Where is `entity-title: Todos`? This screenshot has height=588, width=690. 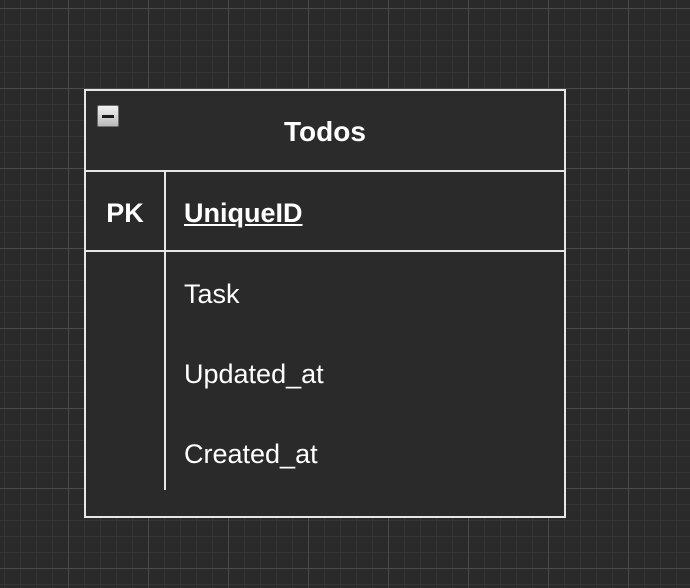
entity-title: Todos is located at coordinates (325, 131).